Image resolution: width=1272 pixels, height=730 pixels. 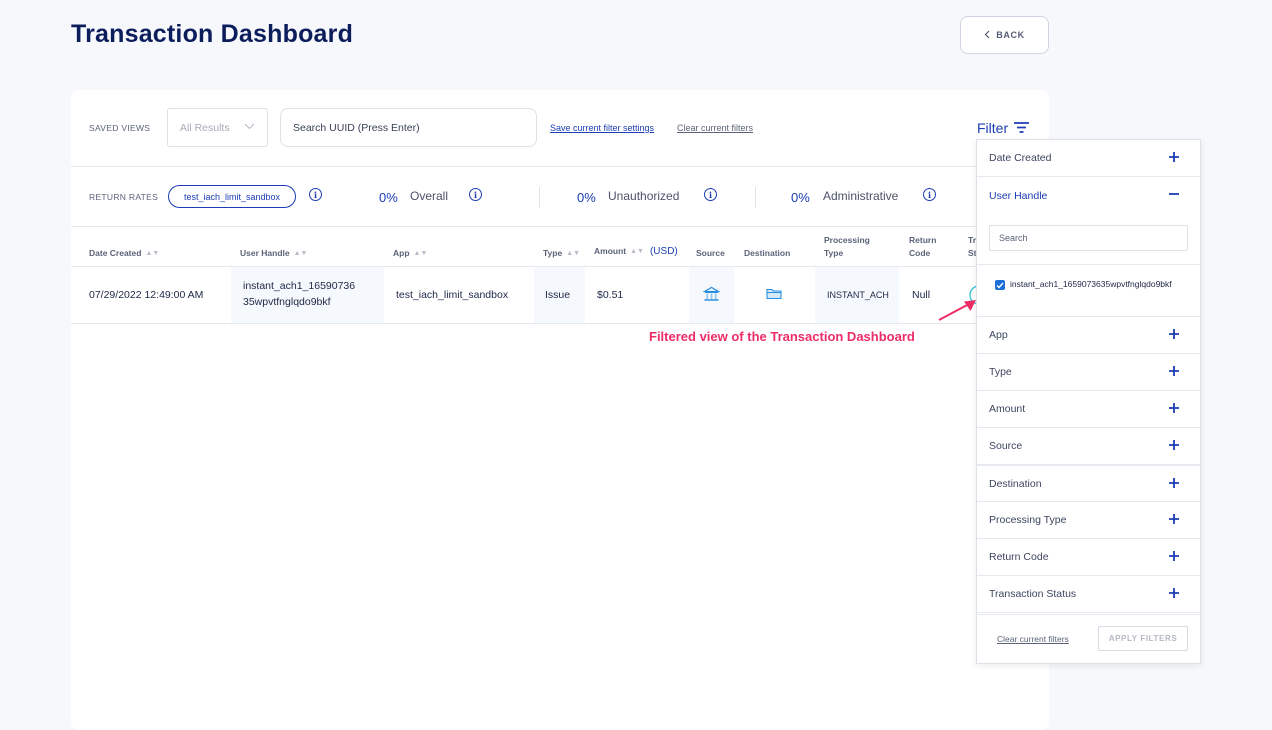 I want to click on filter-section-label: Source, so click(x=1006, y=446).